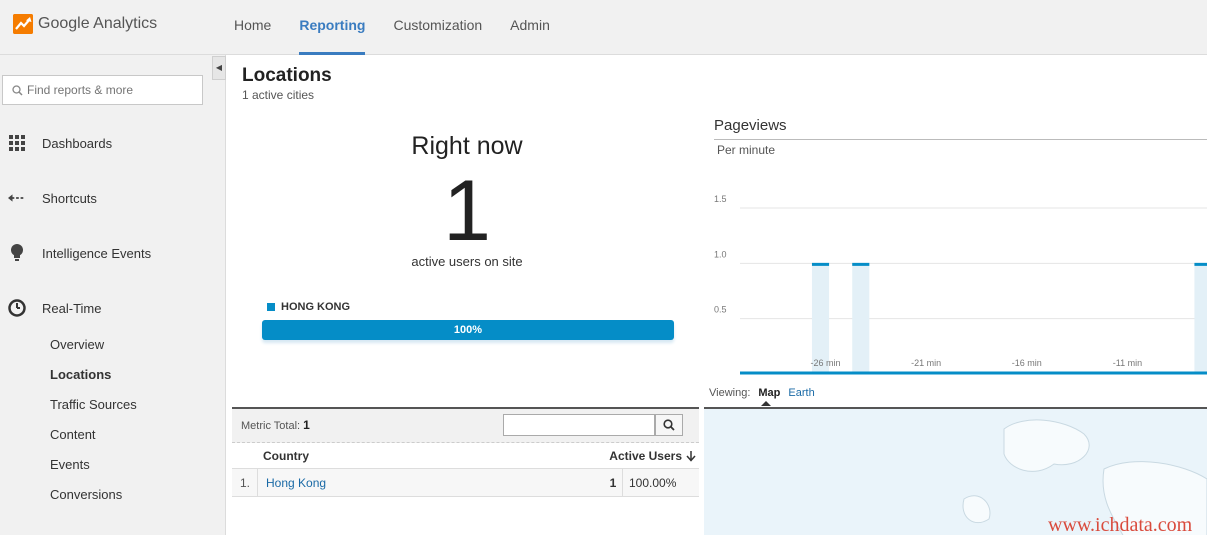 The image size is (1207, 537). What do you see at coordinates (113, 198) in the screenshot?
I see `sidebar-item-shortcuts: Shortcuts` at bounding box center [113, 198].